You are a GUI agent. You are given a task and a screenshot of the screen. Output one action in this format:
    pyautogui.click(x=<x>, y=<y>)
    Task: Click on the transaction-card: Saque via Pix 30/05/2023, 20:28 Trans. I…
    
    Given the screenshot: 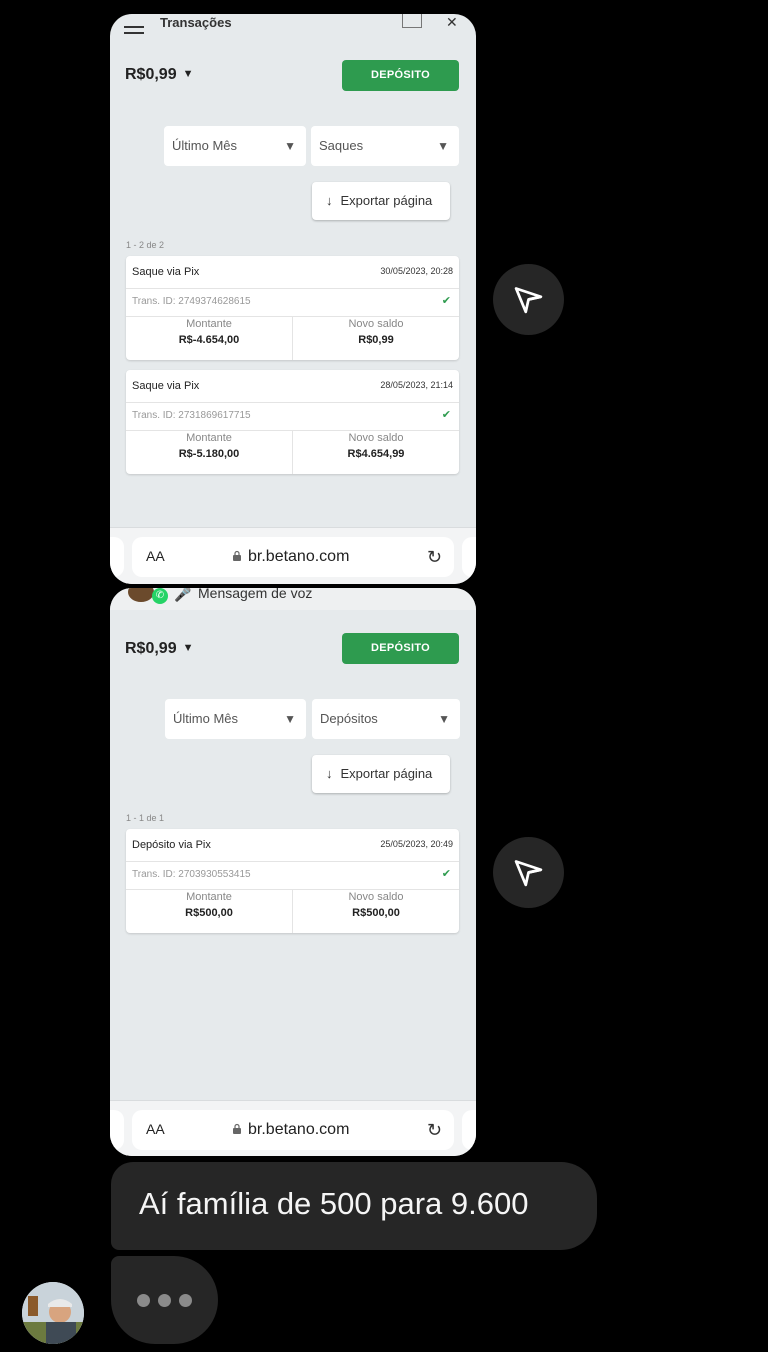 What is the action you would take?
    pyautogui.click(x=292, y=308)
    